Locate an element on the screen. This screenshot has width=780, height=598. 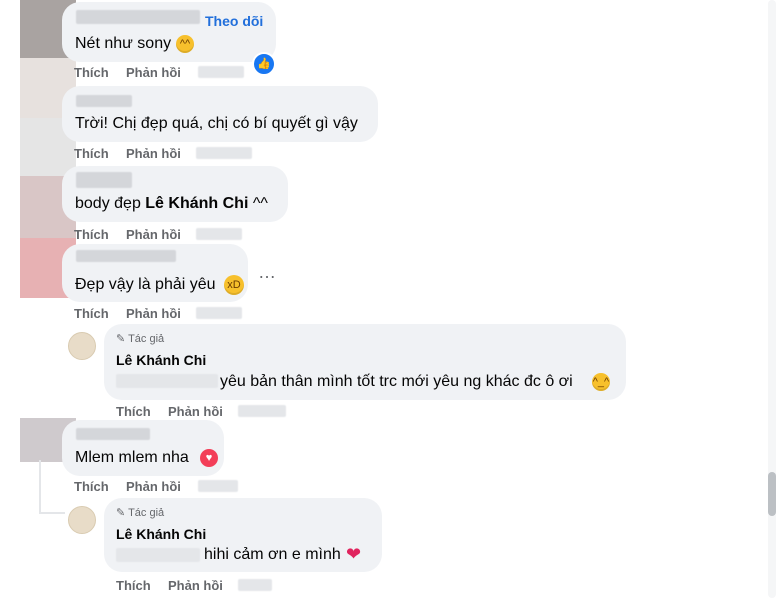
smiling-emoji: ^_^ is located at coordinates (601, 382).